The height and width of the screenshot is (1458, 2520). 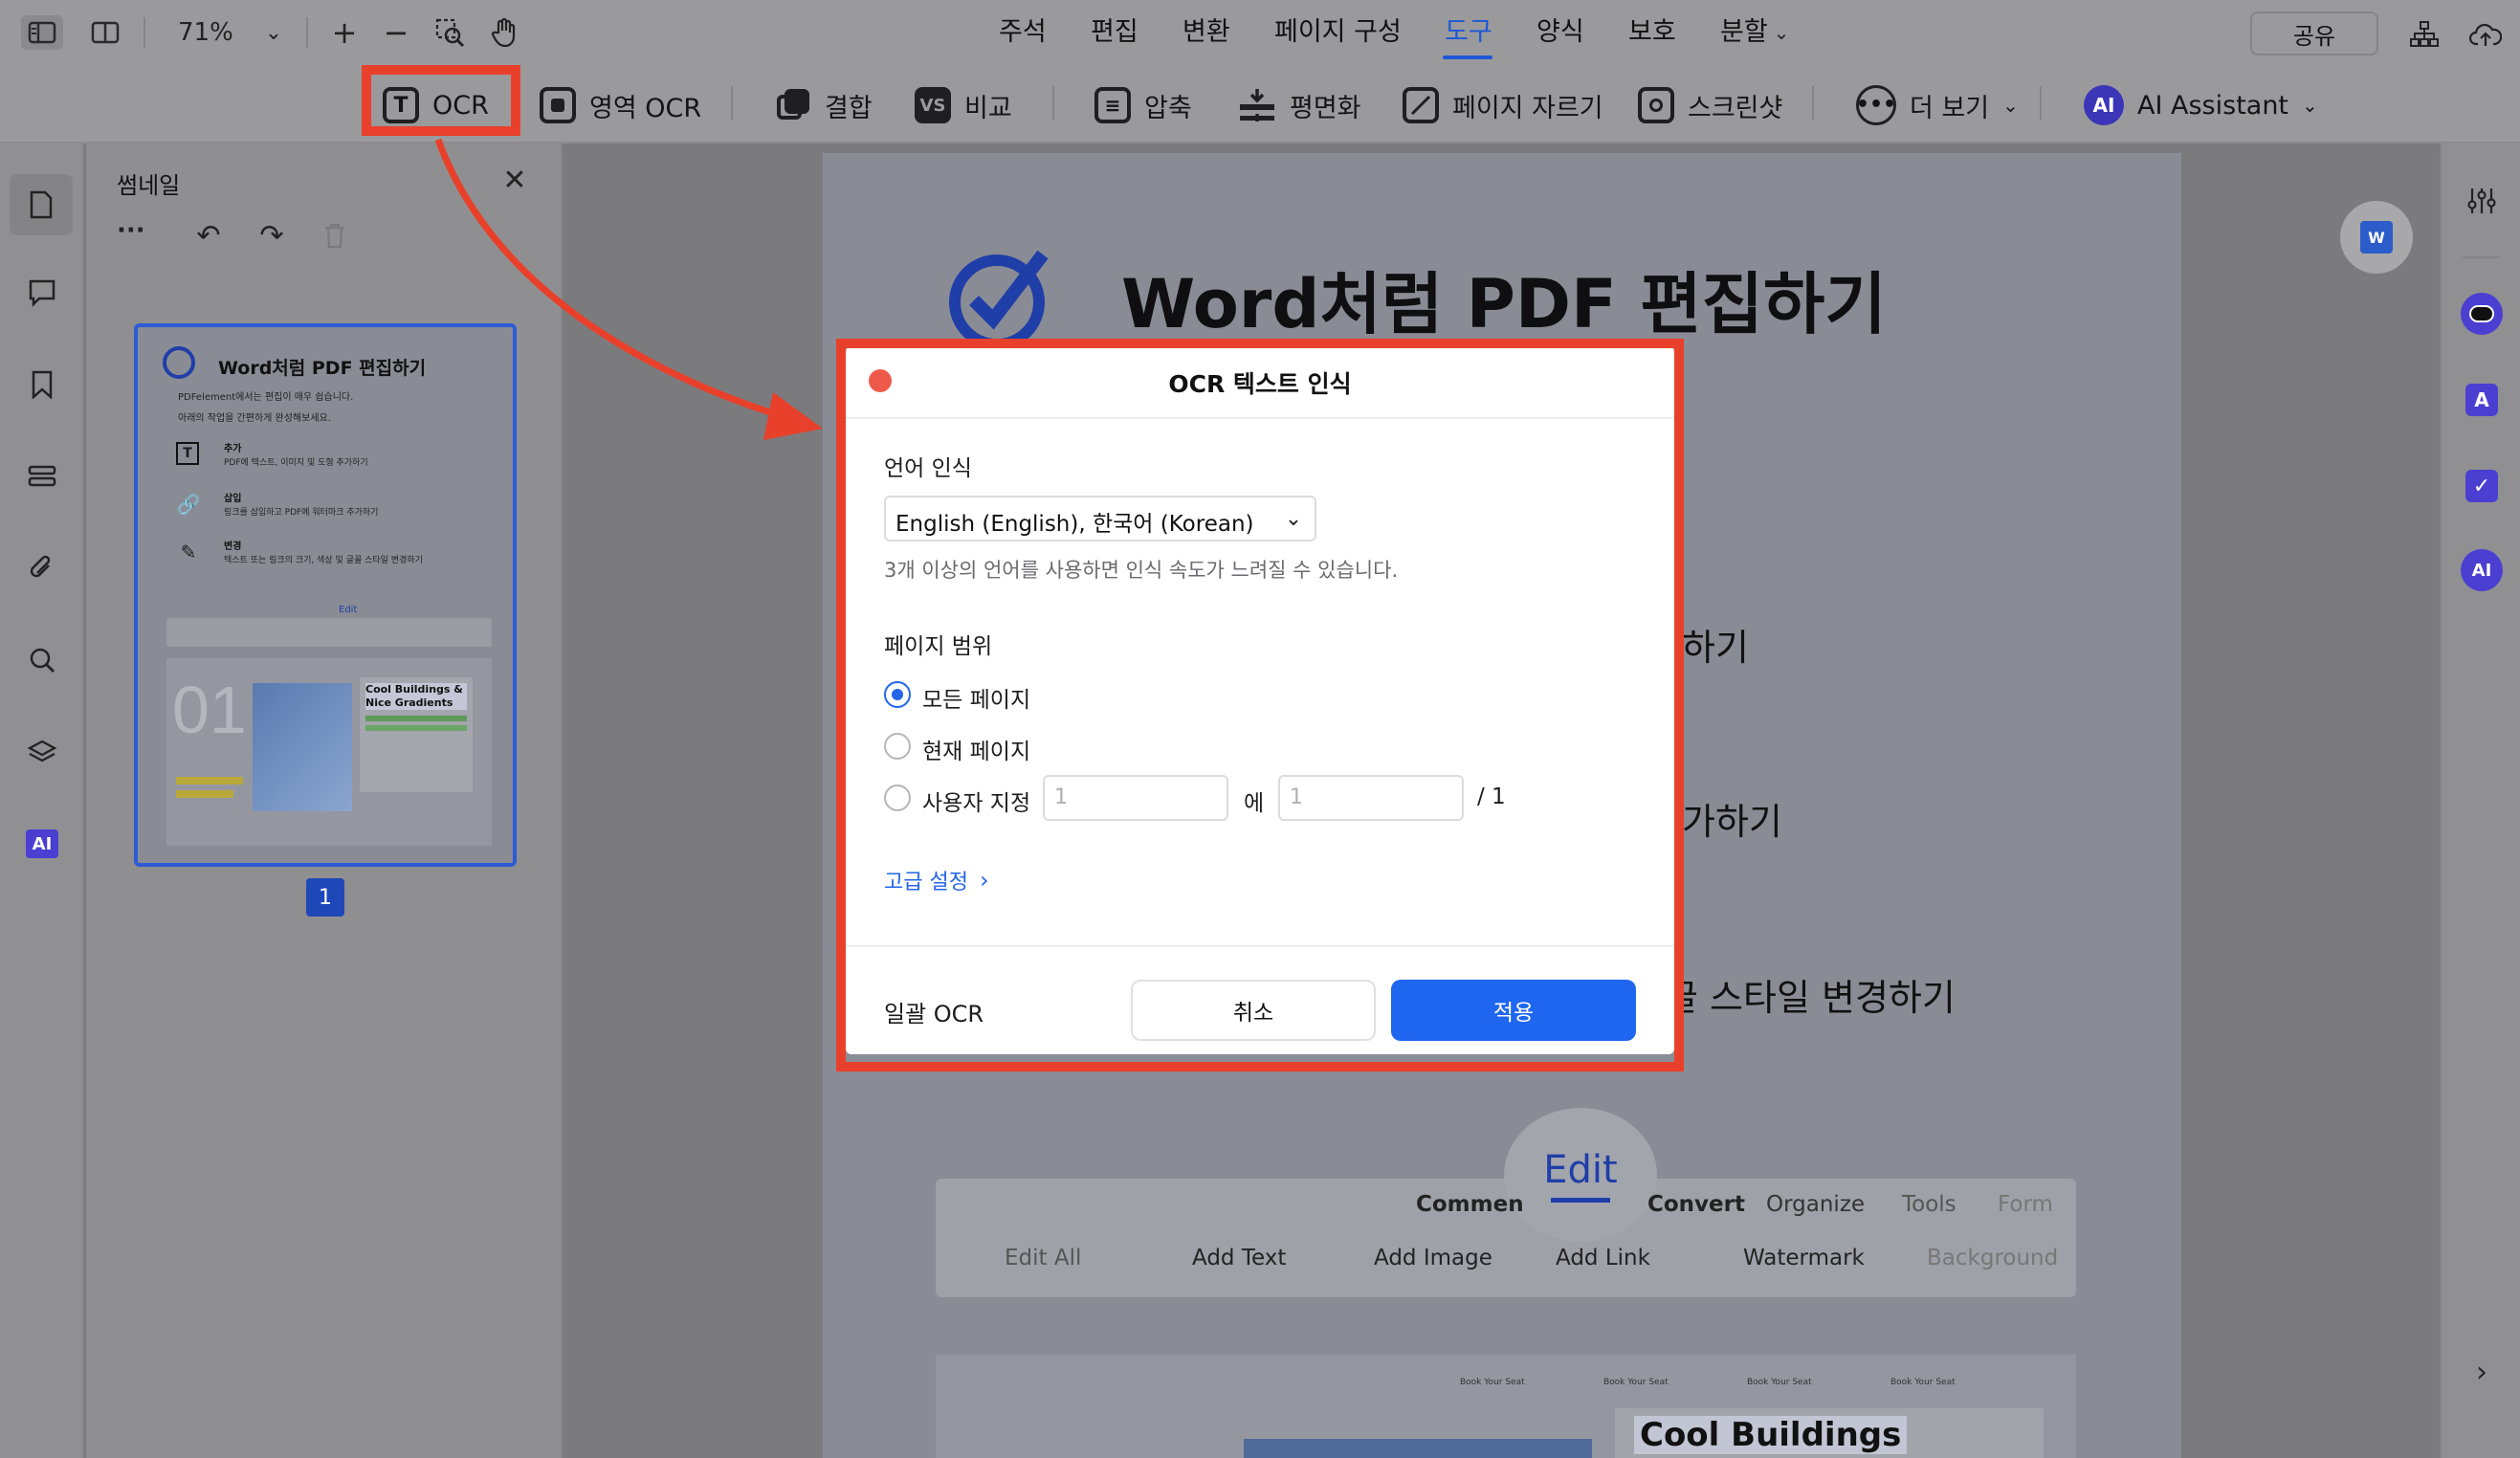 What do you see at coordinates (2482, 201) in the screenshot?
I see `properties-icon` at bounding box center [2482, 201].